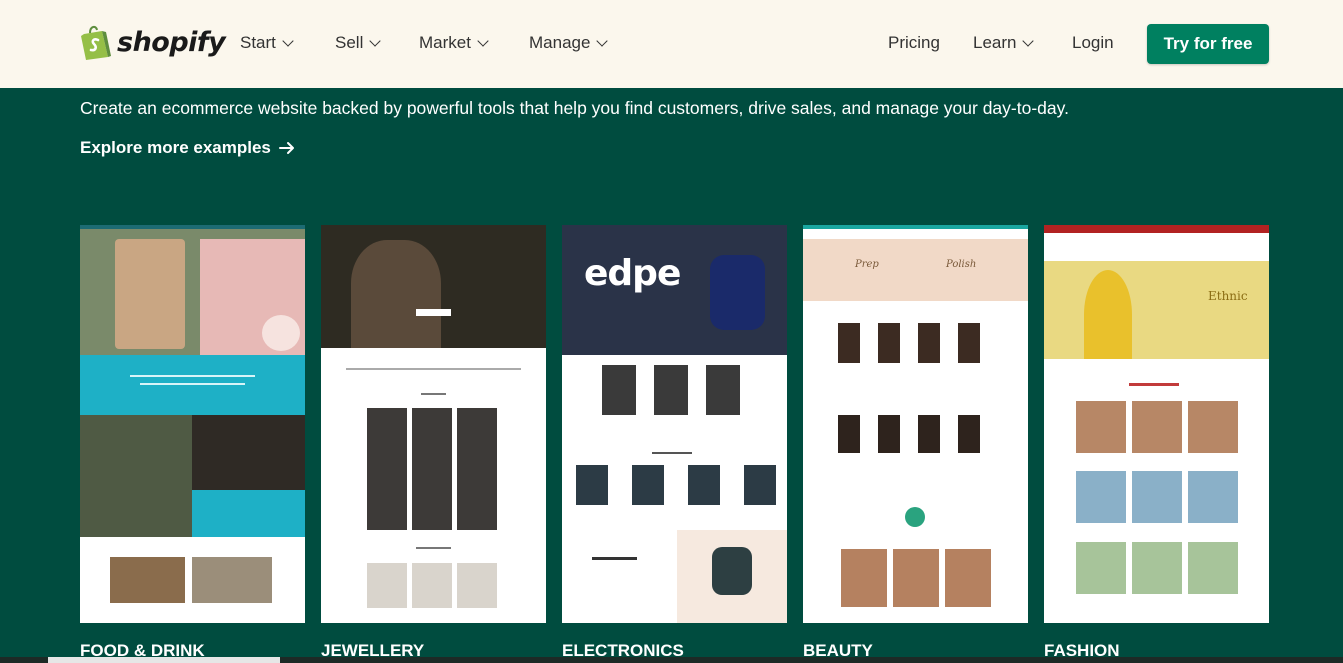 The image size is (1343, 663). I want to click on jewel-hero-button, so click(433, 312).